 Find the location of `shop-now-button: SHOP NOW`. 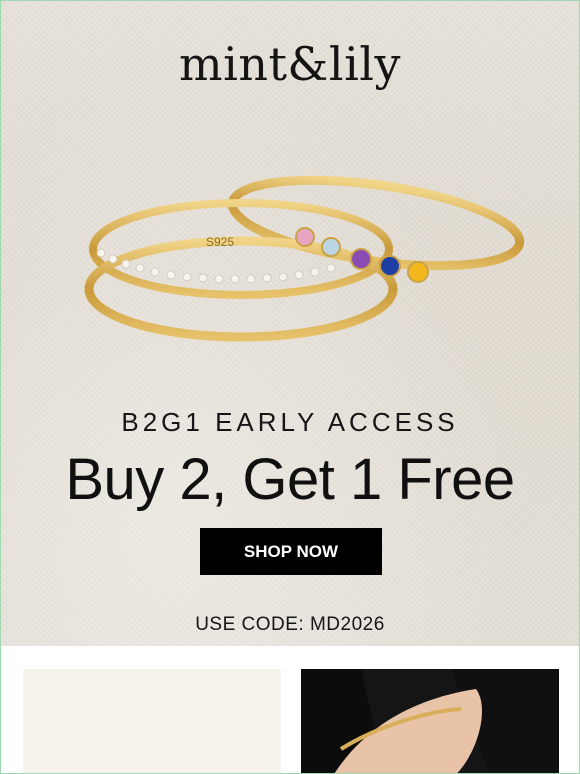

shop-now-button: SHOP NOW is located at coordinates (291, 551).